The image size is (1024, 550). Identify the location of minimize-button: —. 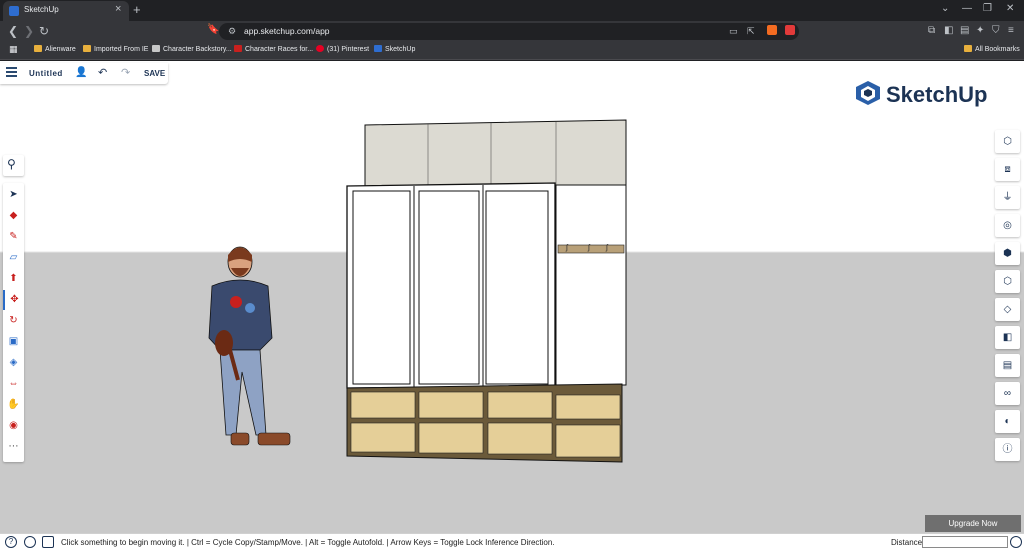
(967, 8).